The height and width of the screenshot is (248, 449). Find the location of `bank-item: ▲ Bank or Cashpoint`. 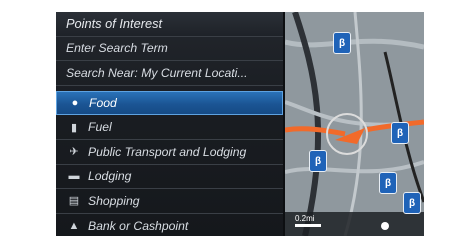

bank-item: ▲ Bank or Cashpoint is located at coordinates (169, 225).